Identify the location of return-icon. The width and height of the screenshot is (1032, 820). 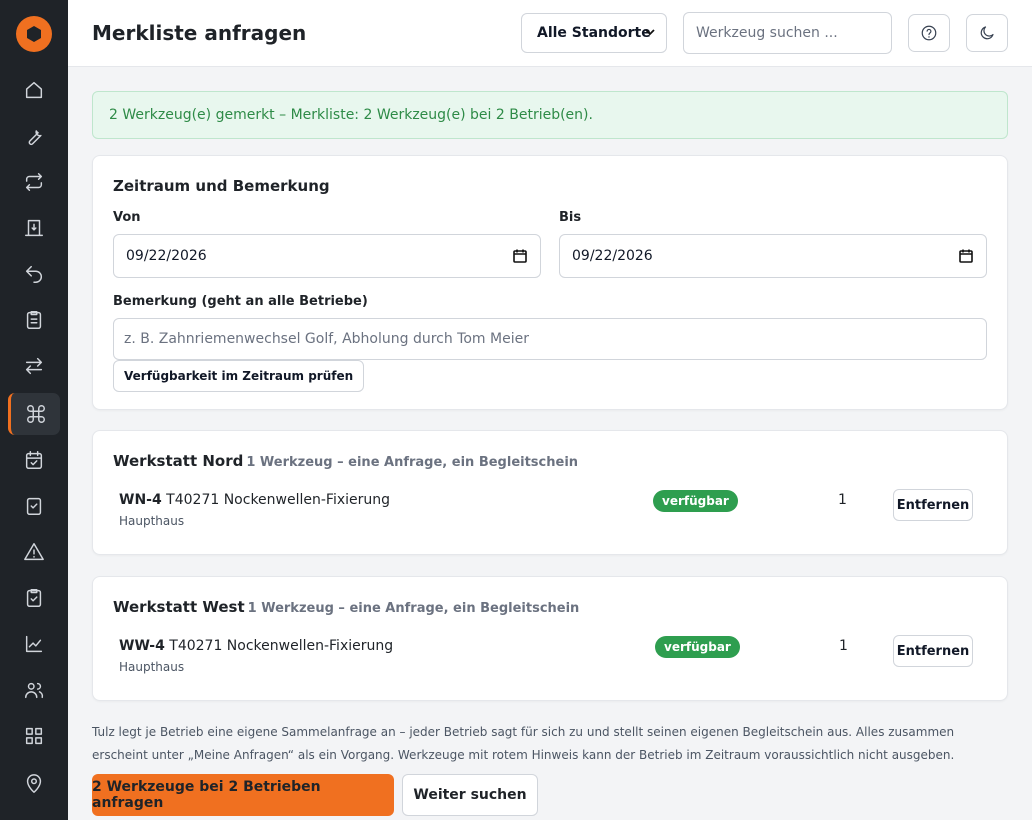
(34, 274).